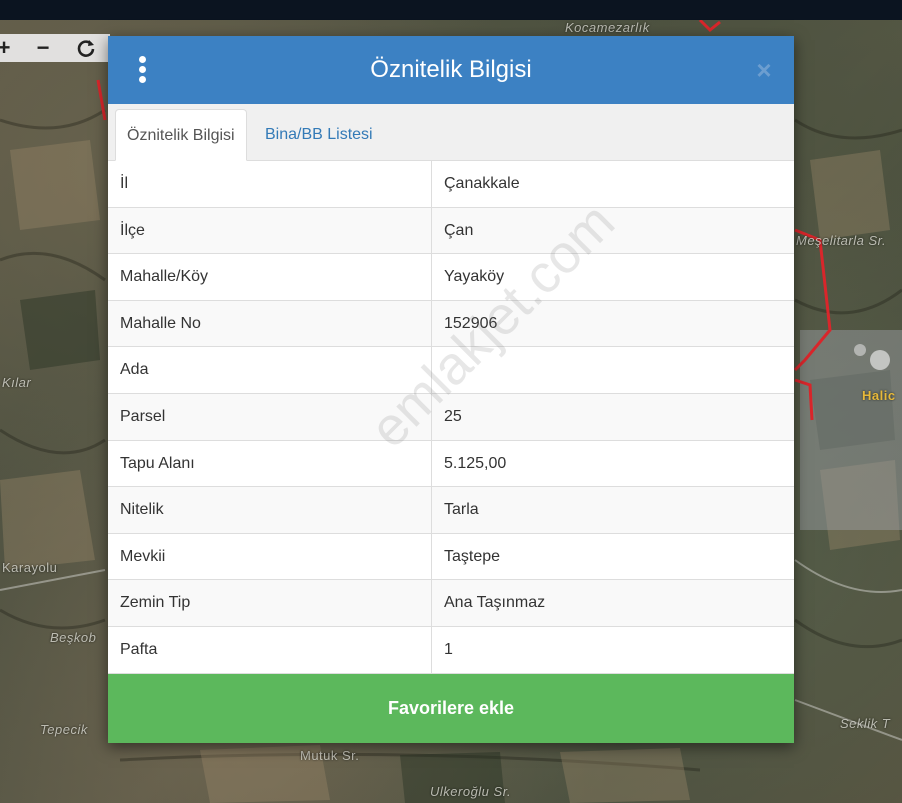 This screenshot has height=803, width=902. What do you see at coordinates (461, 510) in the screenshot?
I see `row-value: Tarla` at bounding box center [461, 510].